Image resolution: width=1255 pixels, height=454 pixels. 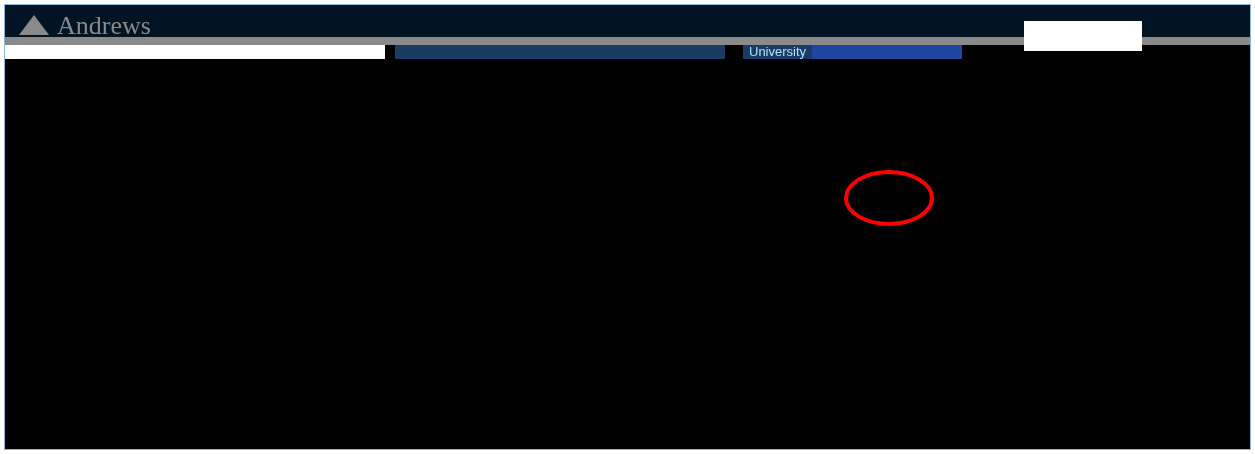 I want to click on logo-text: Andrews, so click(x=104, y=26).